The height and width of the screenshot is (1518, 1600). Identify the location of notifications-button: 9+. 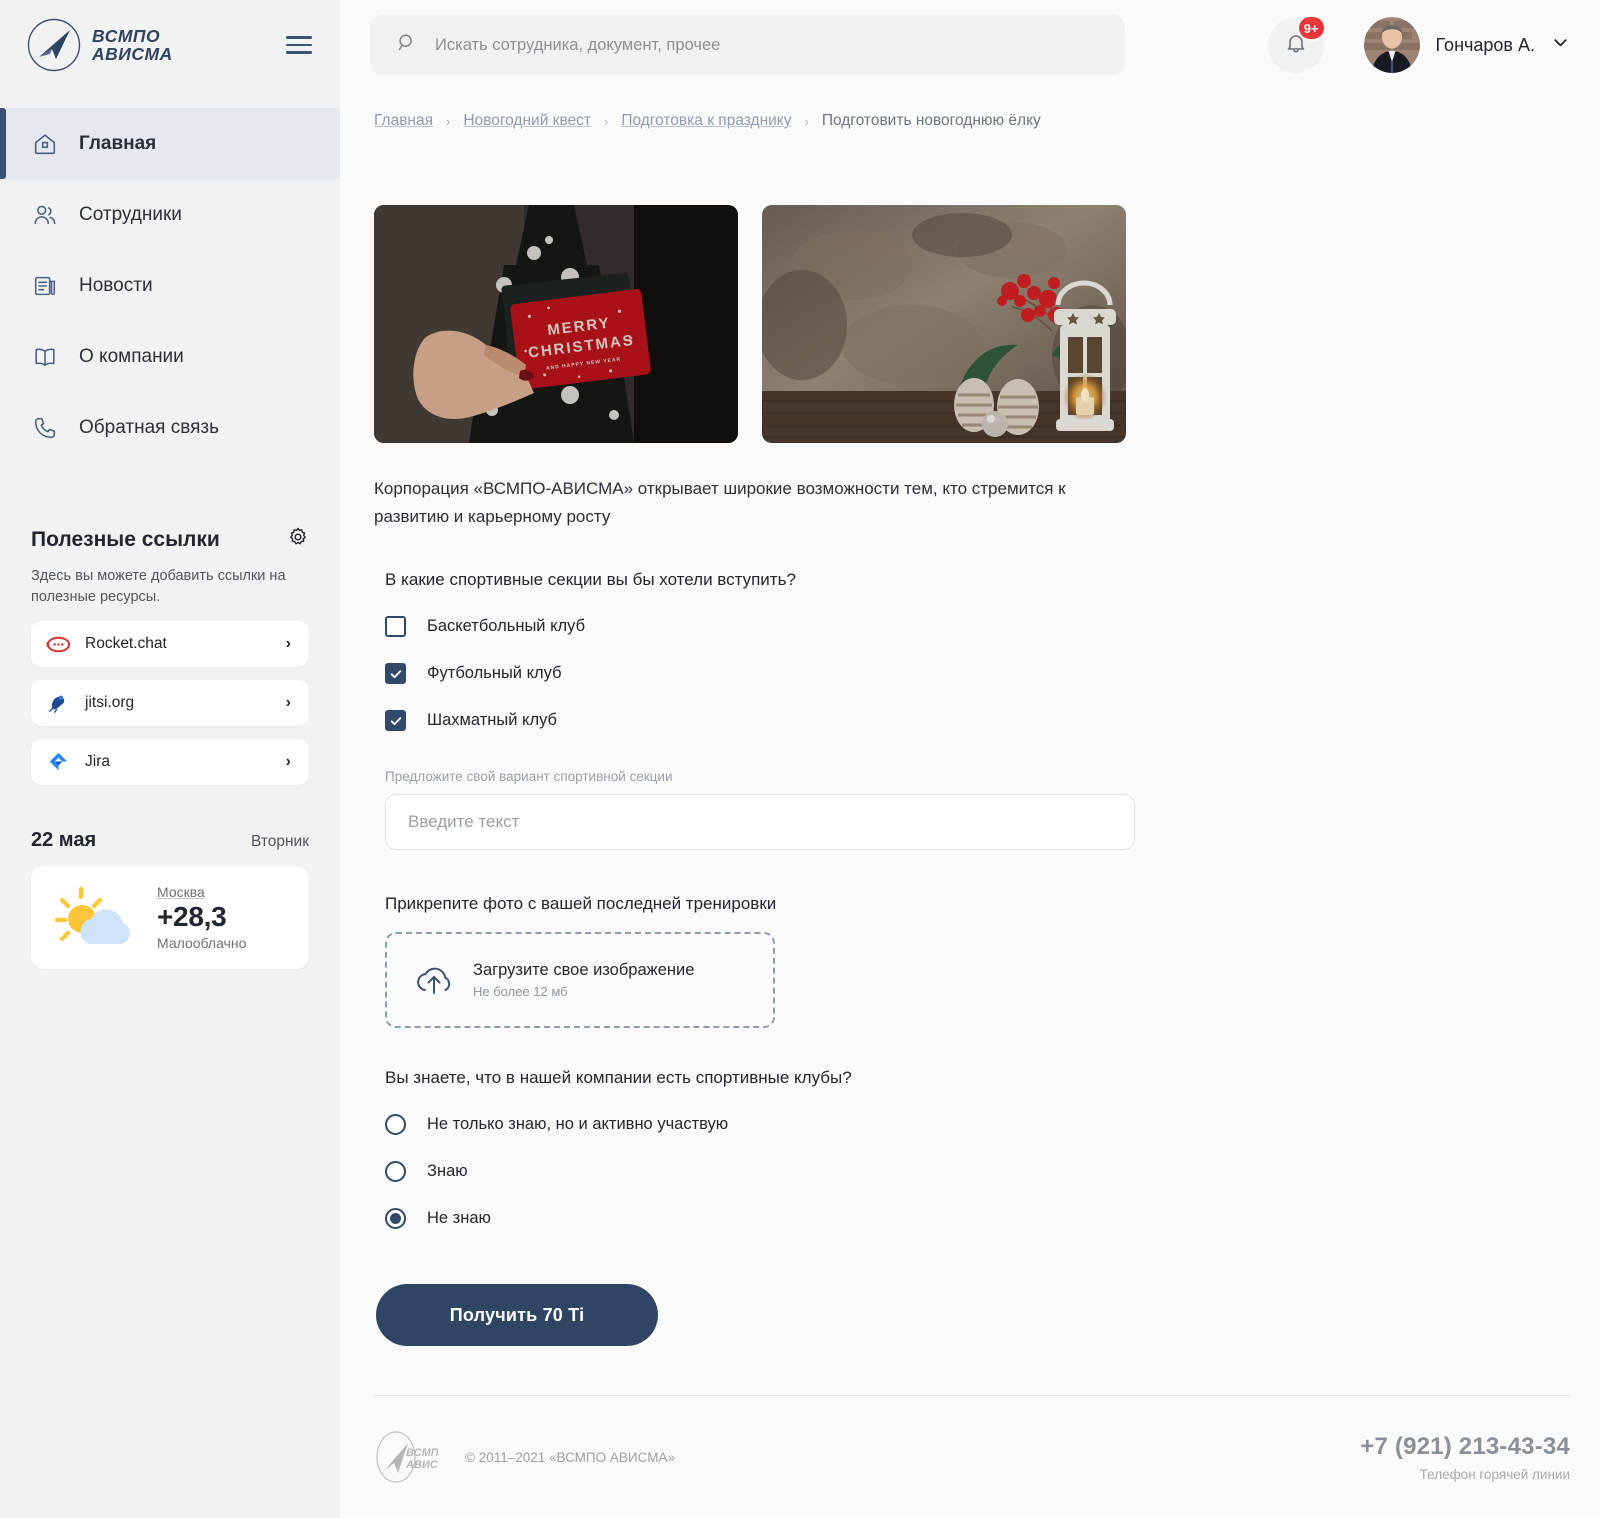
(1296, 44).